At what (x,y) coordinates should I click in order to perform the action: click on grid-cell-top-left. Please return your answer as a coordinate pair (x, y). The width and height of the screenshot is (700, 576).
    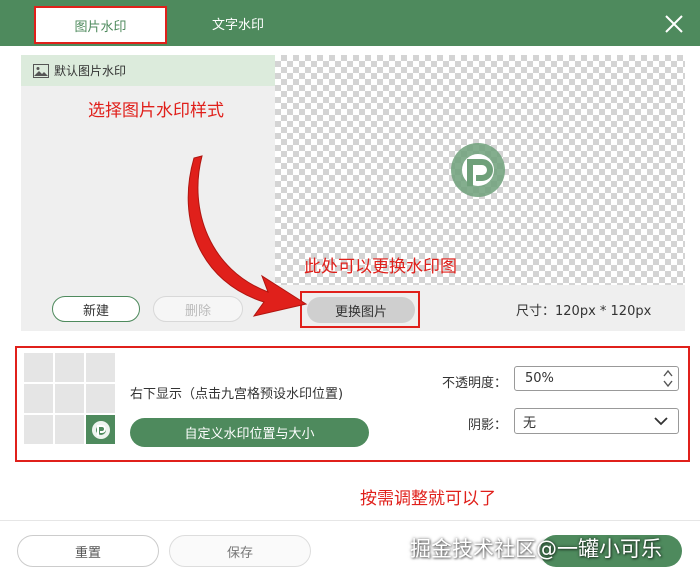
    Looking at the image, I should click on (38, 367).